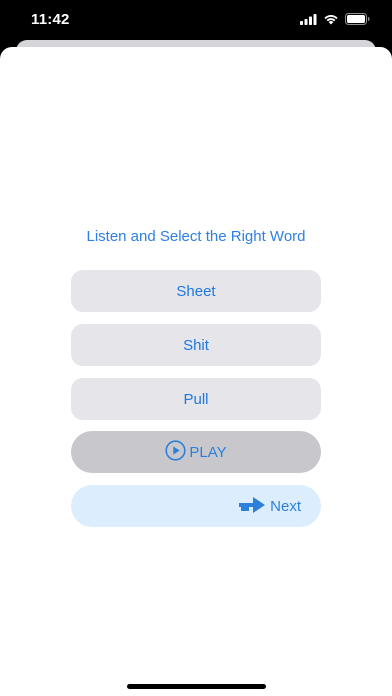  Describe the element at coordinates (331, 21) in the screenshot. I see `wifi-icon` at that location.